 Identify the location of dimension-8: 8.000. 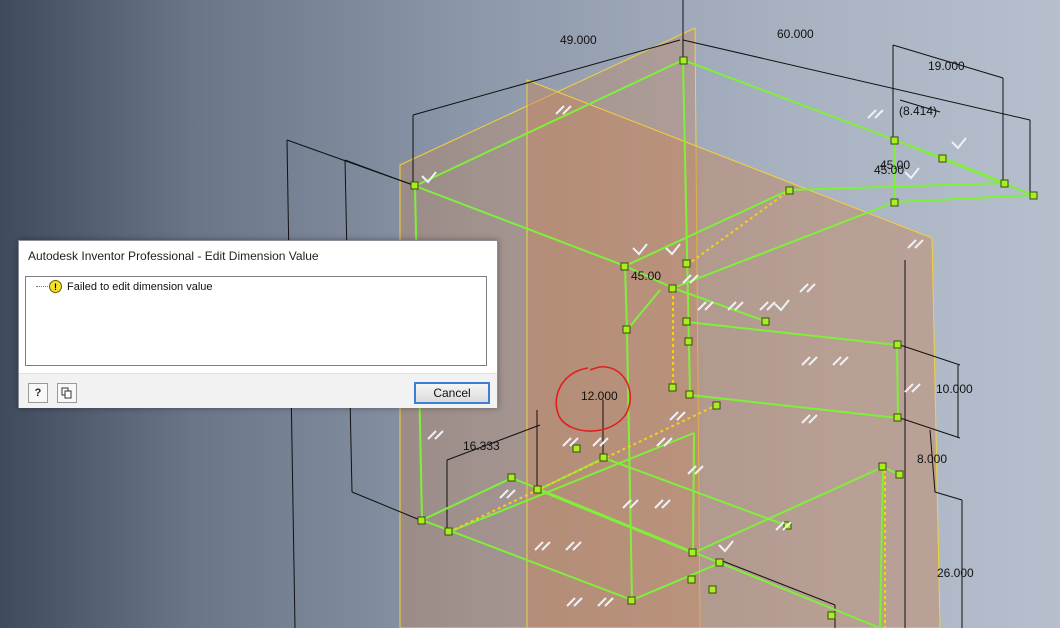
(932, 459).